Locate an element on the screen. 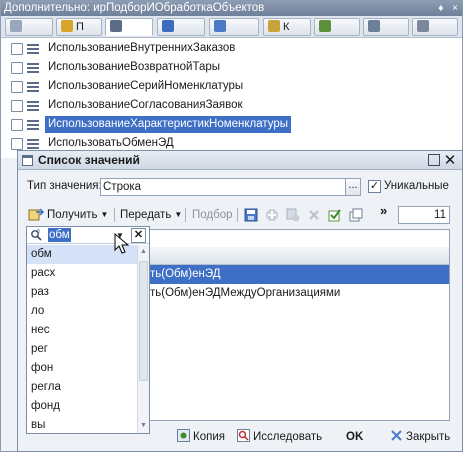  delete-icon is located at coordinates (314, 215).